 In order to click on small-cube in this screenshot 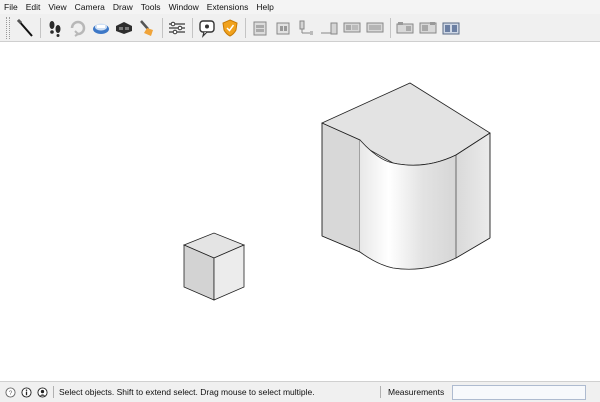, I will do `click(214, 266)`.